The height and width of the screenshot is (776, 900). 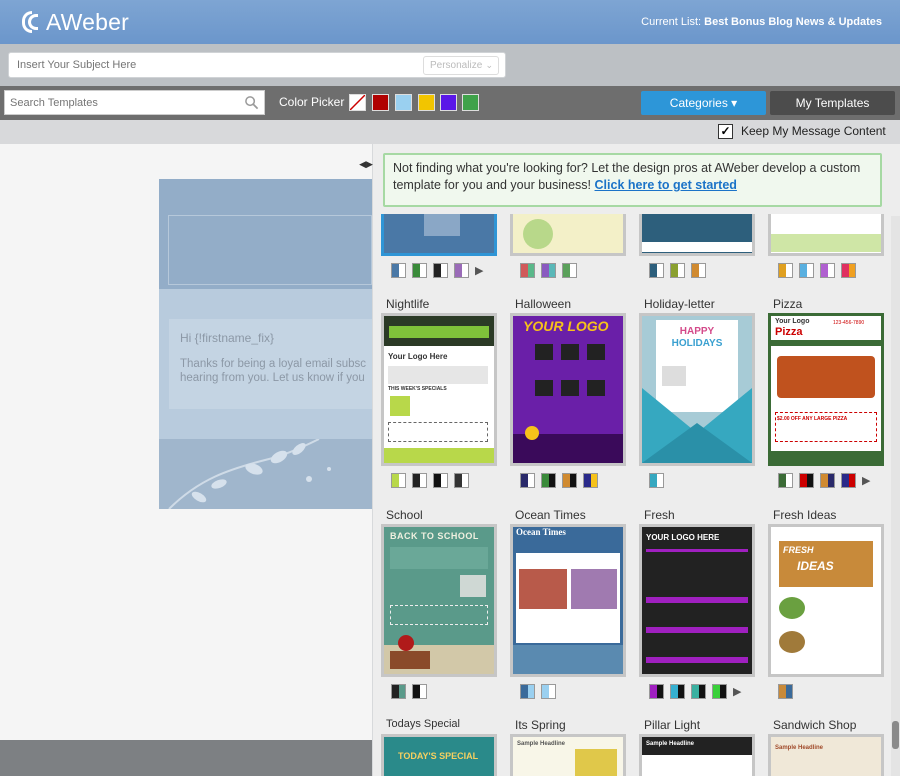 I want to click on template-name-pizza: Pizza, so click(x=788, y=304).